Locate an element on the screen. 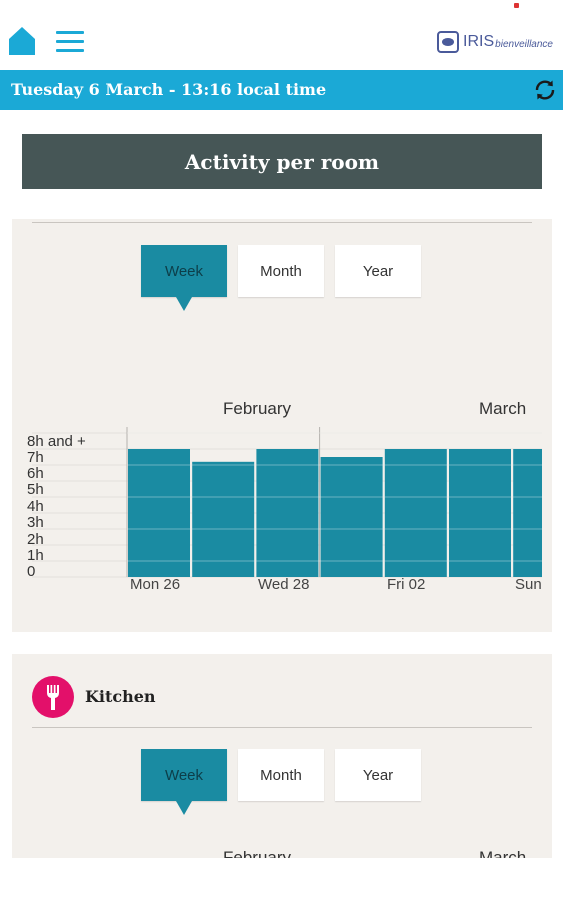  page-title: Activity per room is located at coordinates (282, 161).